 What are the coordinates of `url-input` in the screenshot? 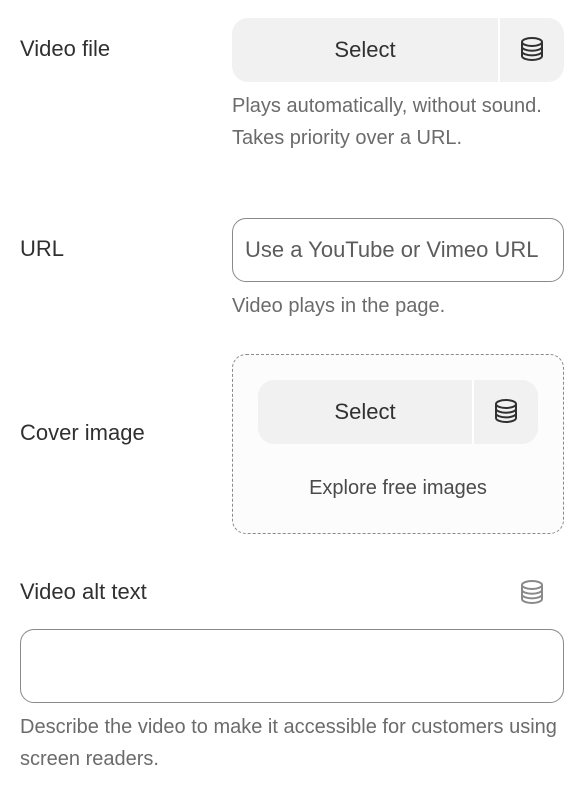 It's located at (398, 250).